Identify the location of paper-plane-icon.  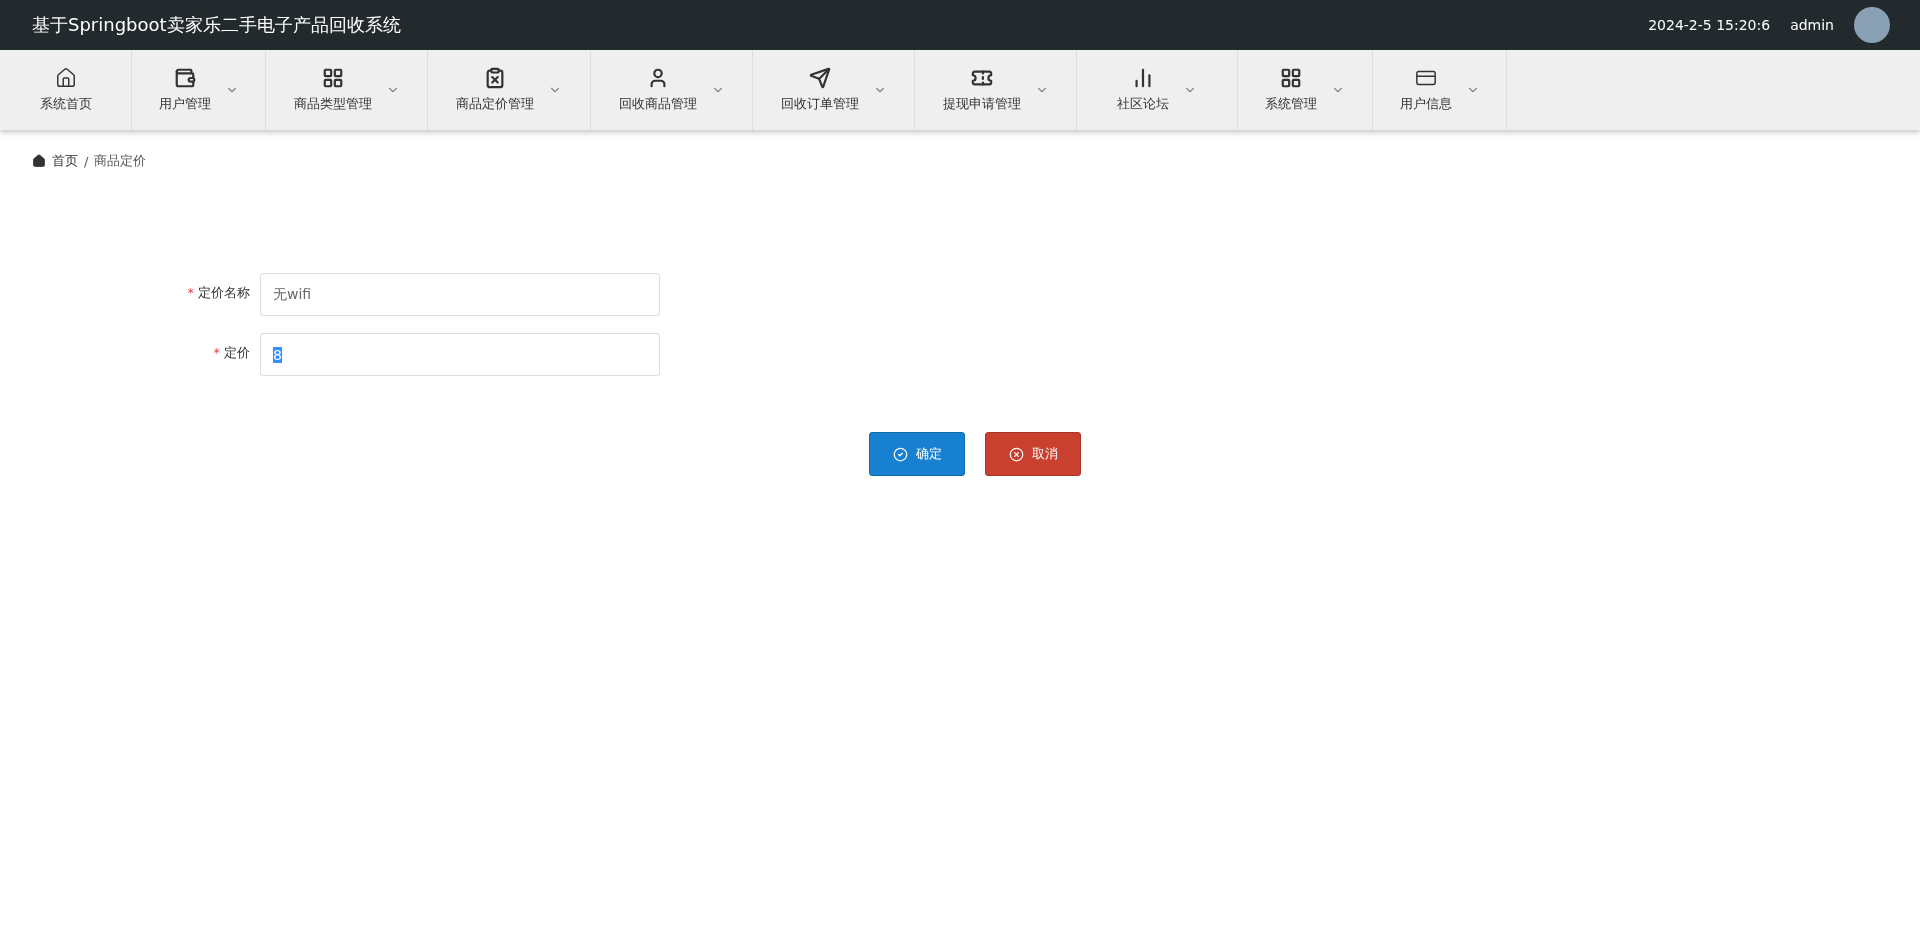
(819, 78).